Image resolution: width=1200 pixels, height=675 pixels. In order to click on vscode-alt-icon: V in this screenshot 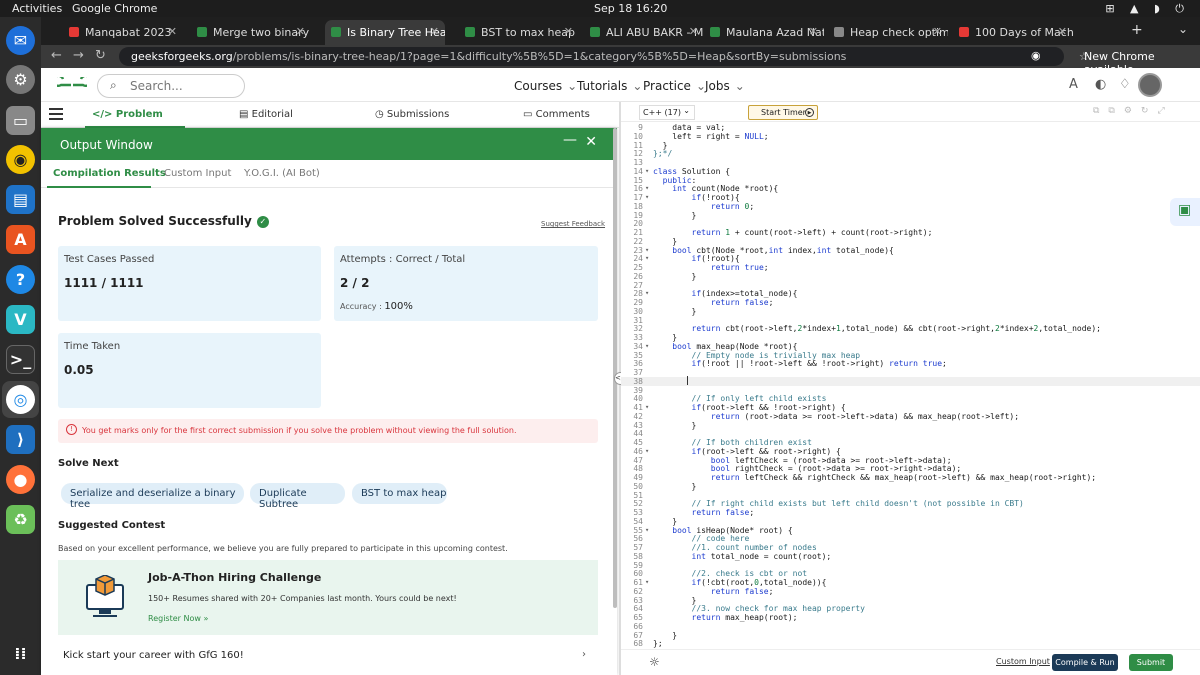, I will do `click(20, 319)`.